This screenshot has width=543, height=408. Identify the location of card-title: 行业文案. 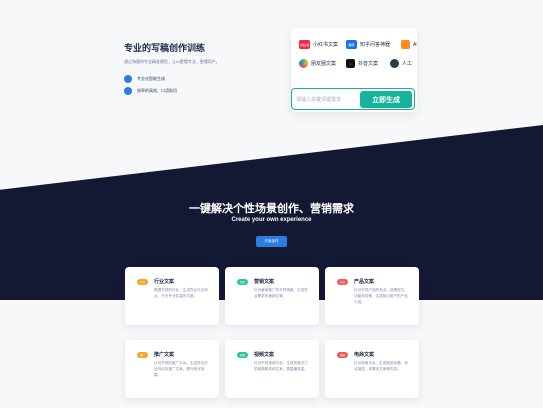
(164, 282).